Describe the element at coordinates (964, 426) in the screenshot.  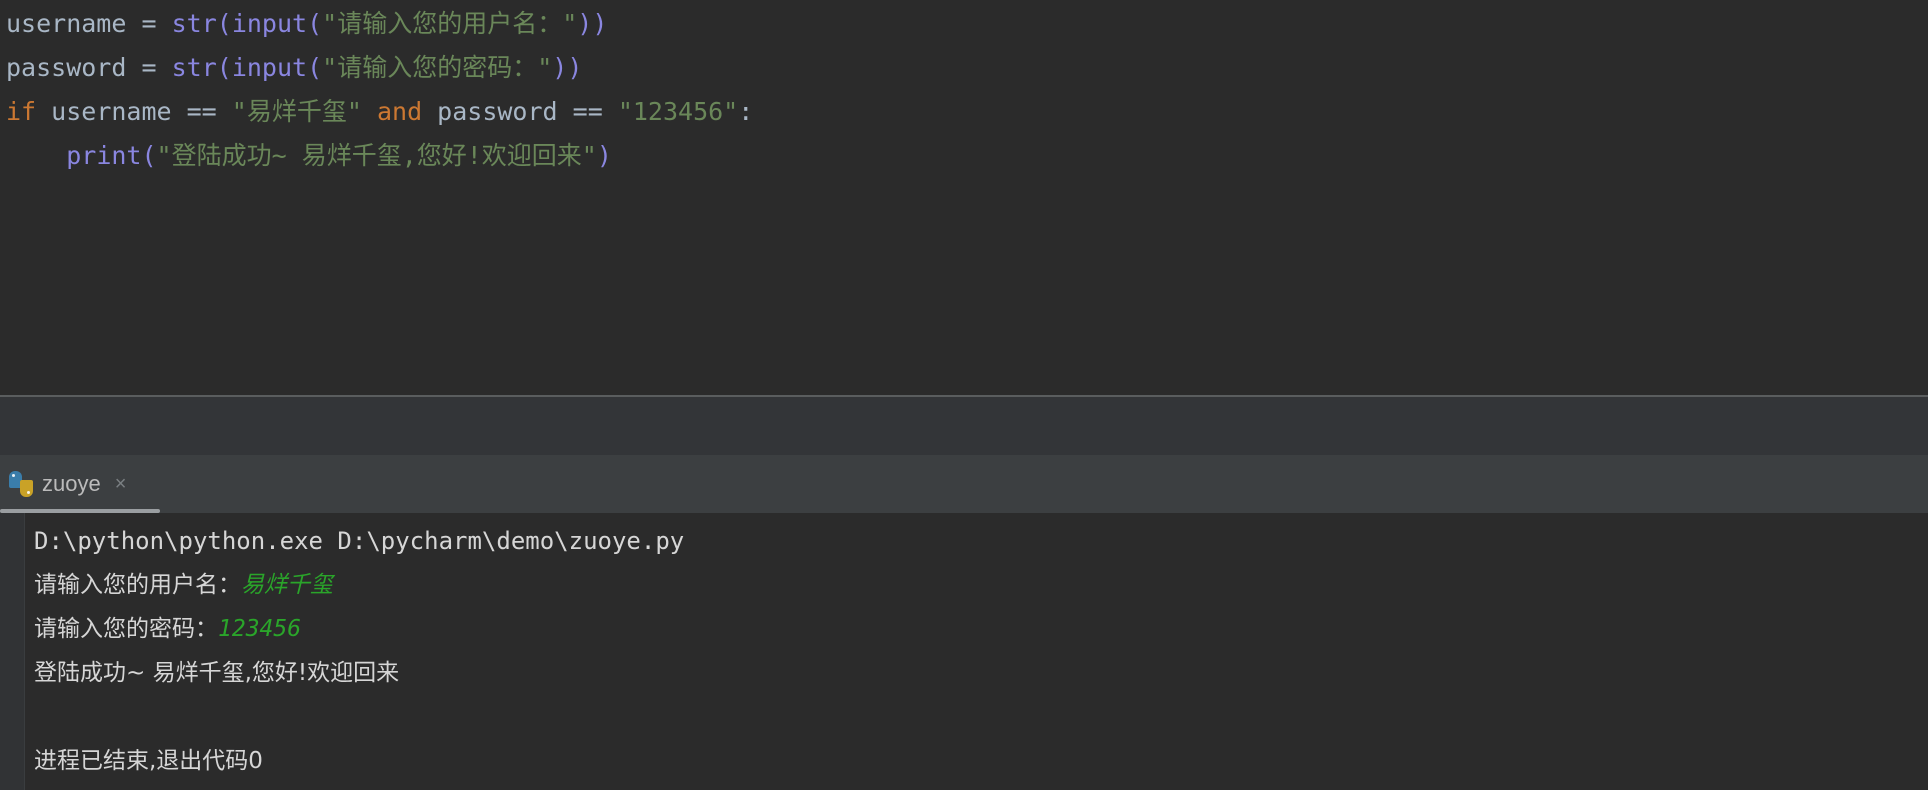
I see `run-toolwindow-header` at that location.